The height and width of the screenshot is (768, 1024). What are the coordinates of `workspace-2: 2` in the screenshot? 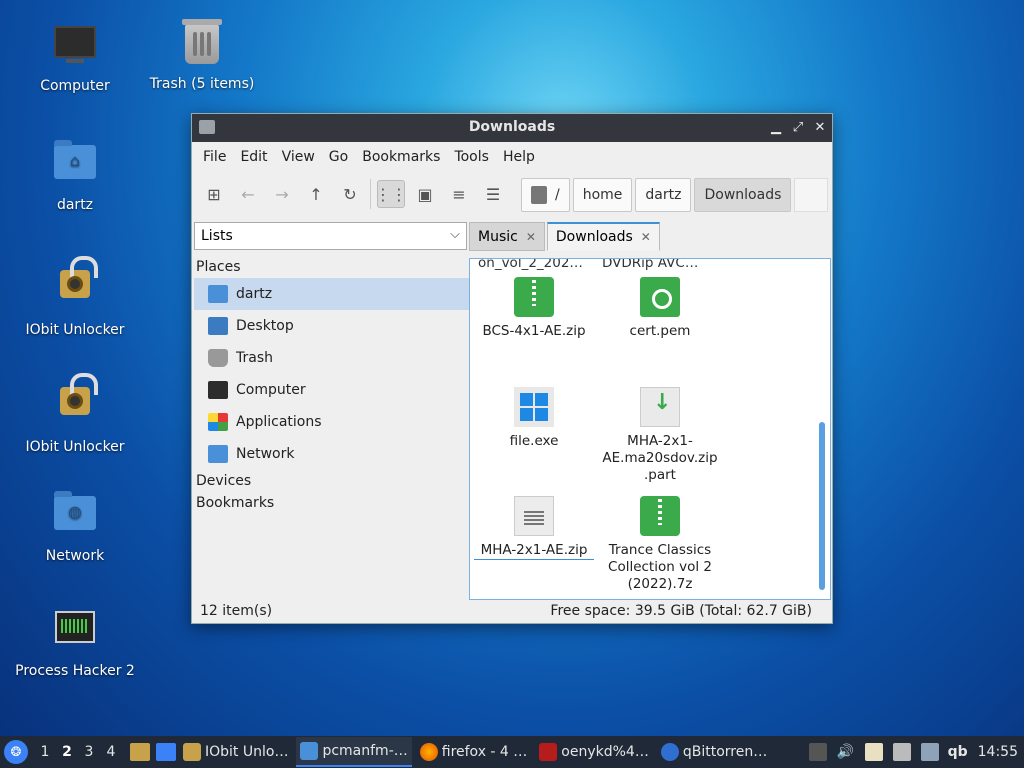 It's located at (67, 752).